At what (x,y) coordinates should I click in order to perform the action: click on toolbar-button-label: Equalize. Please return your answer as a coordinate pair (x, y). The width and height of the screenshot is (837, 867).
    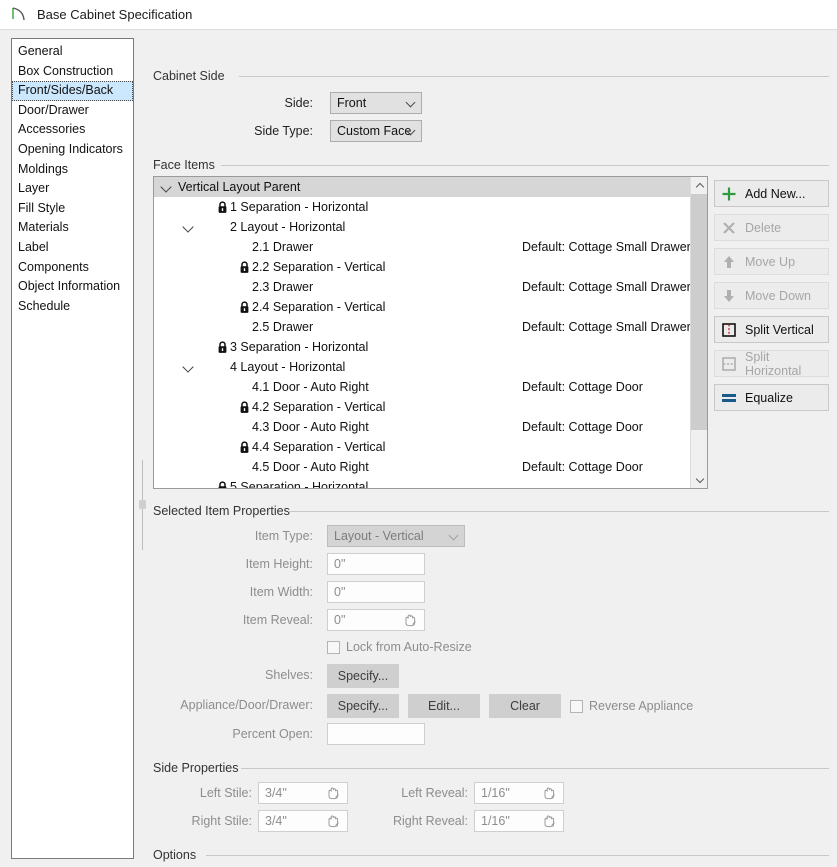
    Looking at the image, I should click on (769, 397).